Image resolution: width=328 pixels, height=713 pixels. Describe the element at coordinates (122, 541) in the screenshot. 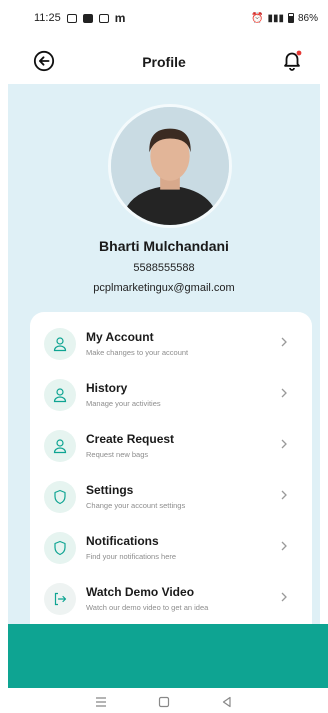

I see `menu-item-label: Notifications` at that location.